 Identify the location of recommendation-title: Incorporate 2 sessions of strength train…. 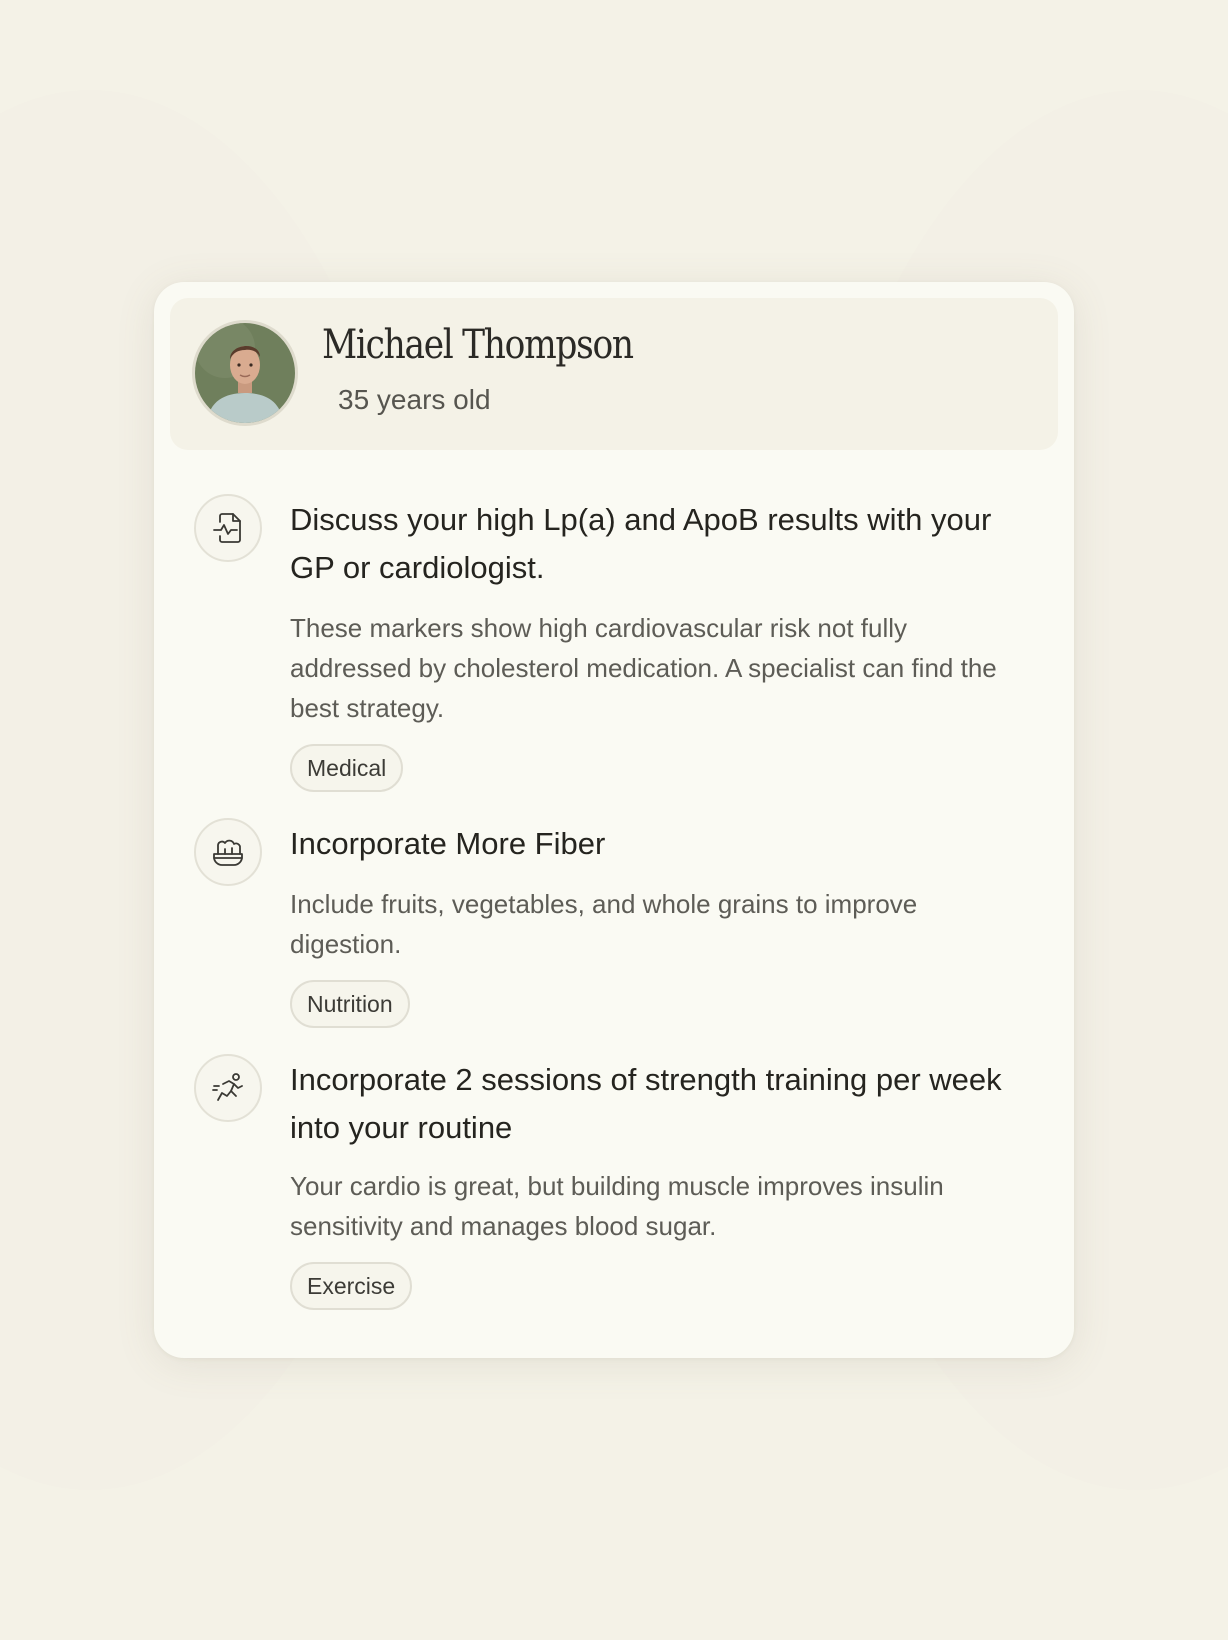
(646, 1103).